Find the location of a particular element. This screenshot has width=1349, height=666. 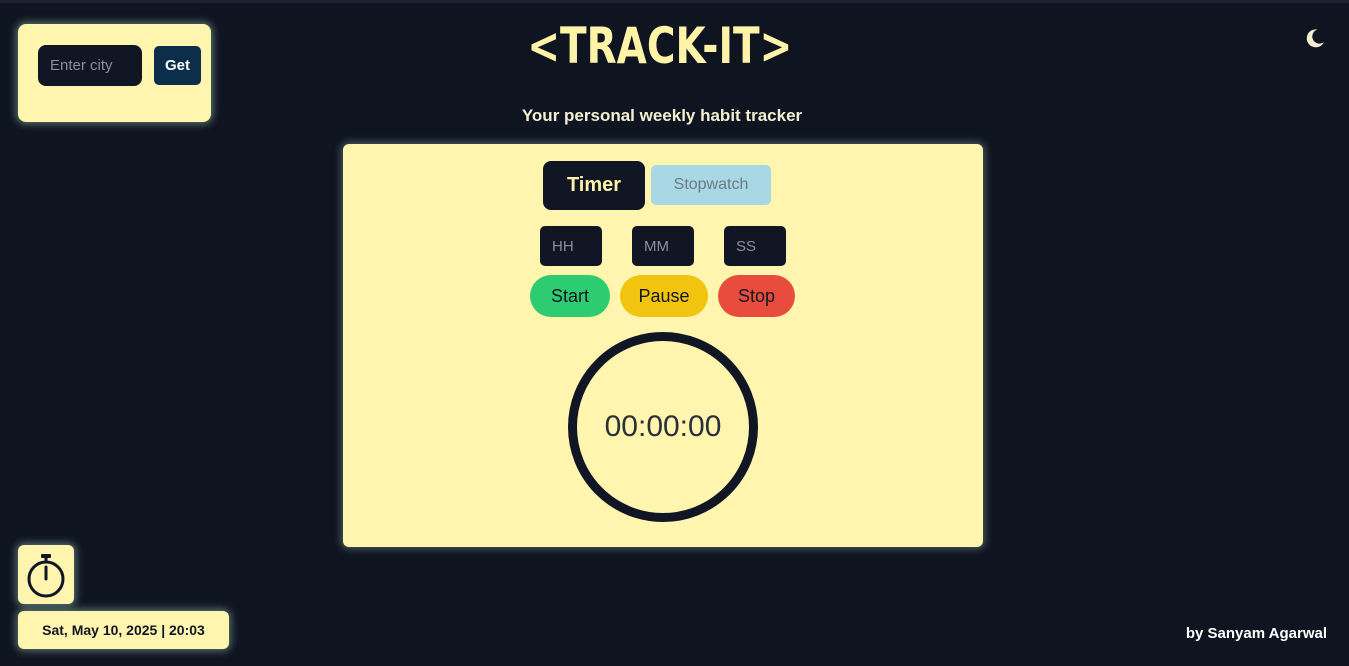

stop-button: Stop is located at coordinates (756, 296).